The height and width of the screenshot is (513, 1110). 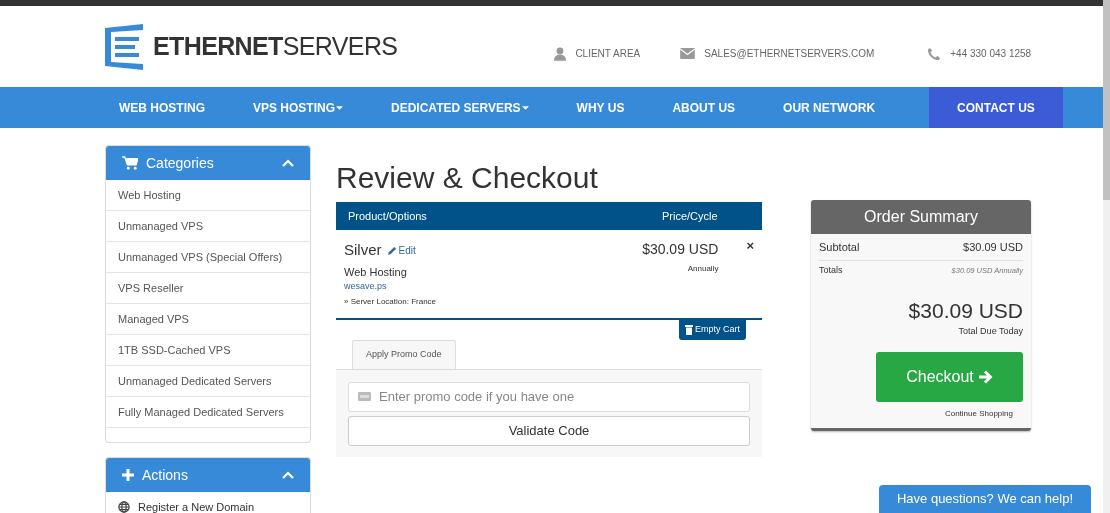 I want to click on panel-title: Categories, so click(x=180, y=163).